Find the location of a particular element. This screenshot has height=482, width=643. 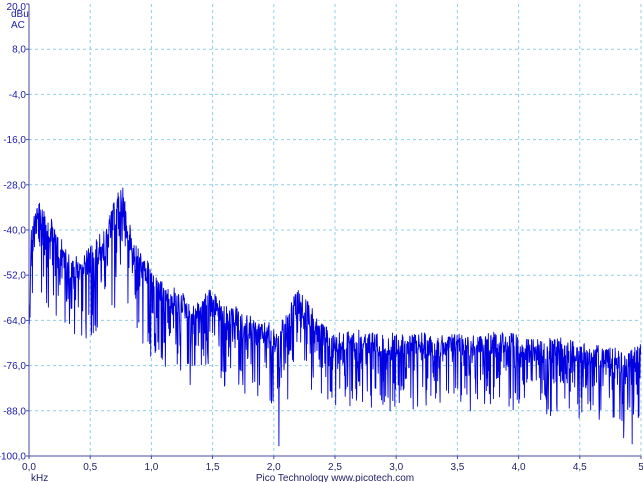

x-tick-label: 1,5 is located at coordinates (213, 467).